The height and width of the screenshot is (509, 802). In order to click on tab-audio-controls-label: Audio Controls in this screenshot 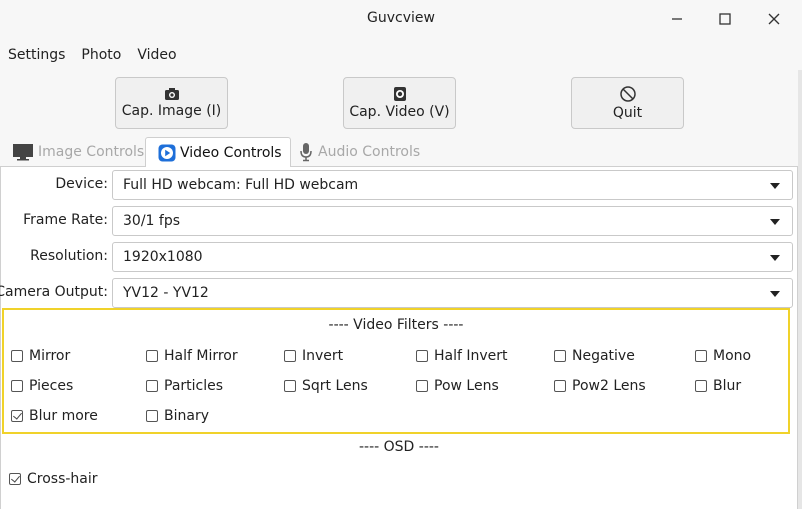, I will do `click(369, 152)`.